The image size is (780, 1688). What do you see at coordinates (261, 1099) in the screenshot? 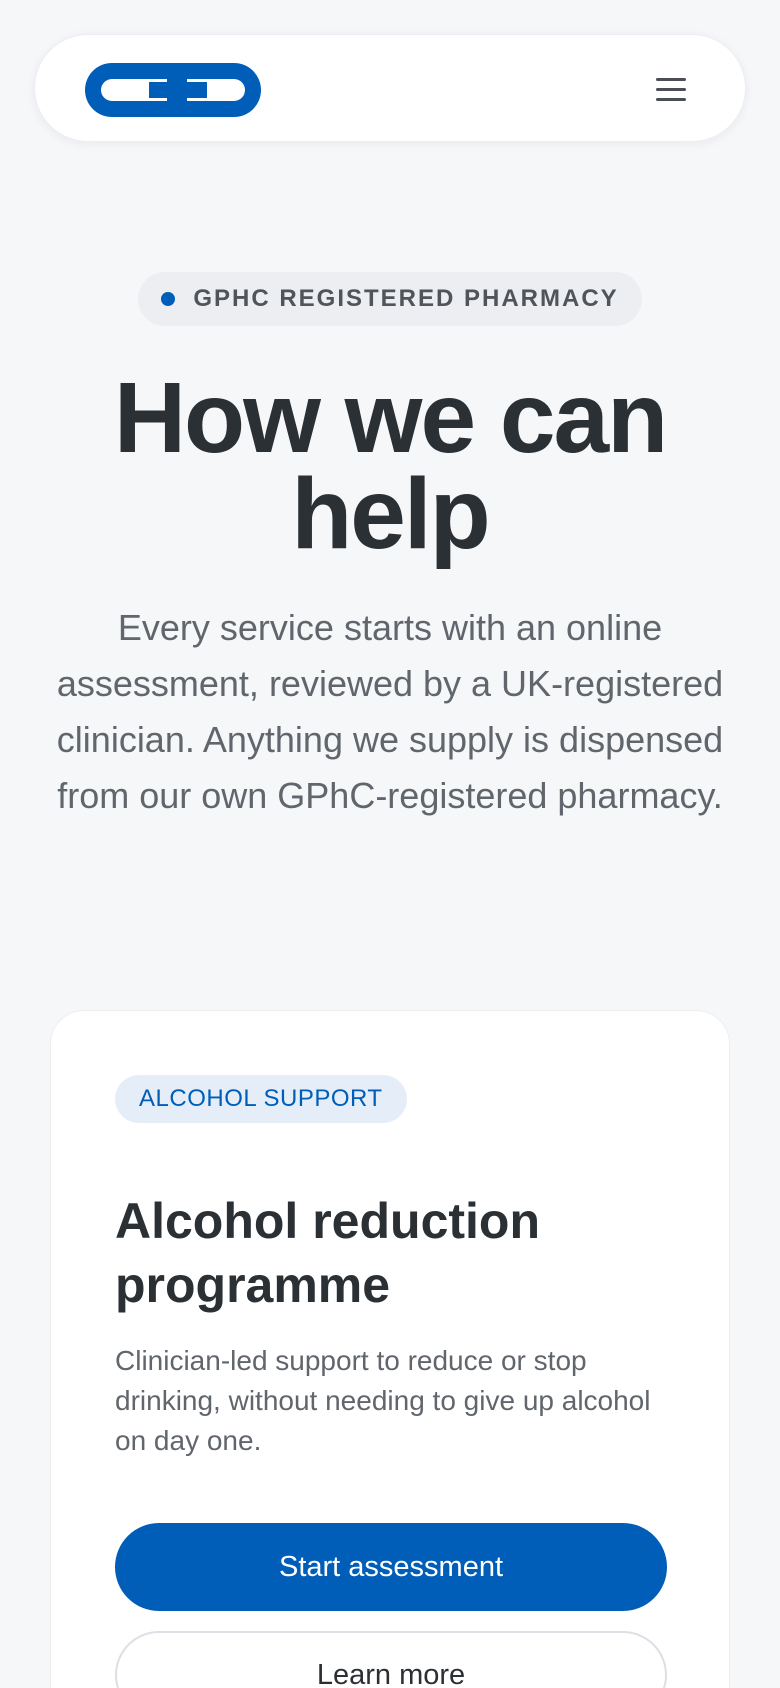
I see `service-category-tag: ALCOHOL SUPPORT` at bounding box center [261, 1099].